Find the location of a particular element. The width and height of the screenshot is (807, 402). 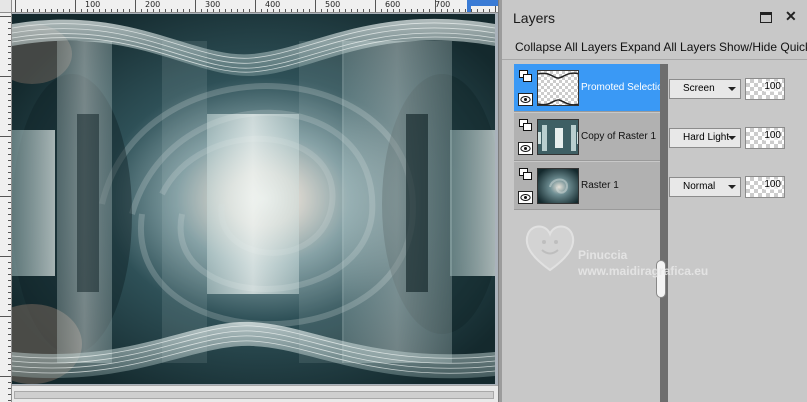

layer-row-raster-1: Raster 1 is located at coordinates (587, 186).